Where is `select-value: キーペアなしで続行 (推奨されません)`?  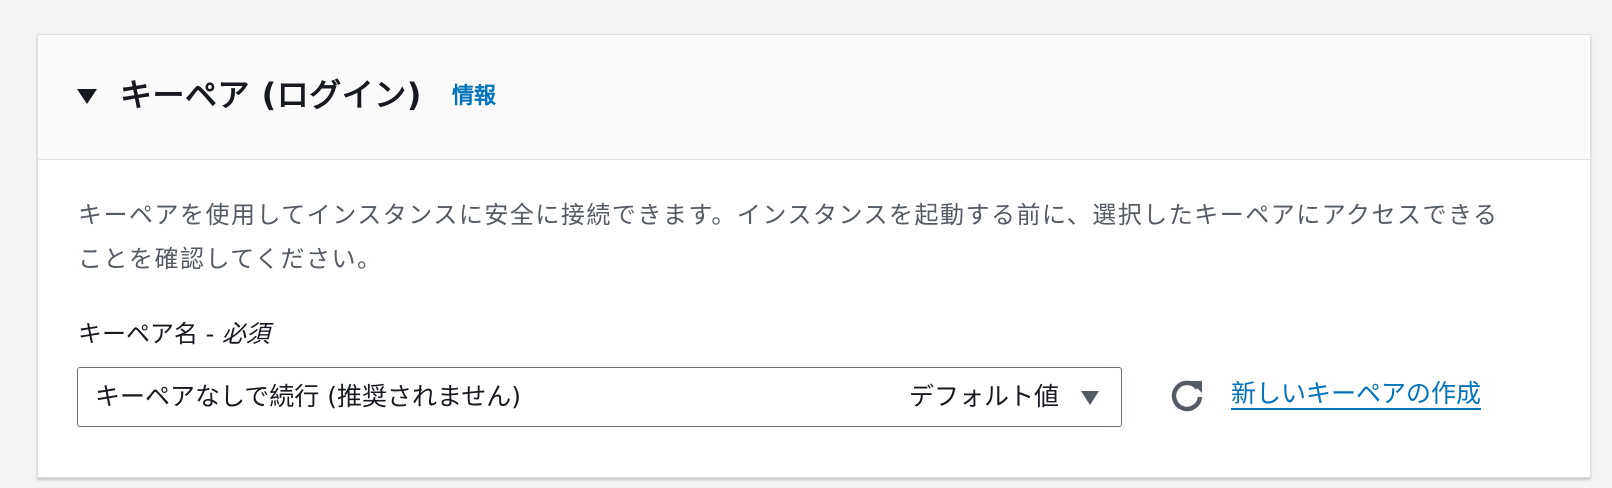 select-value: キーペアなしで続行 (推奨されません) is located at coordinates (308, 396).